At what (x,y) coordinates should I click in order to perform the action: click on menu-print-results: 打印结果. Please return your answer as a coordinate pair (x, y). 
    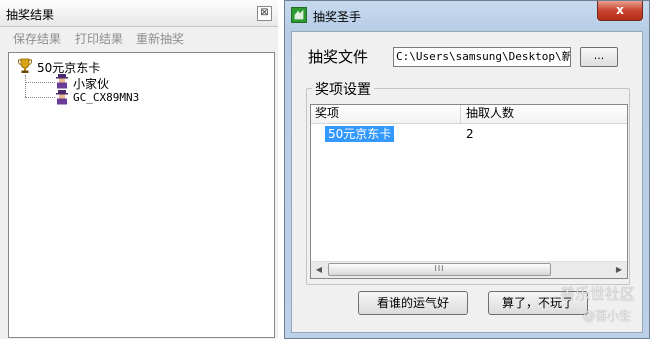
    Looking at the image, I should click on (99, 38).